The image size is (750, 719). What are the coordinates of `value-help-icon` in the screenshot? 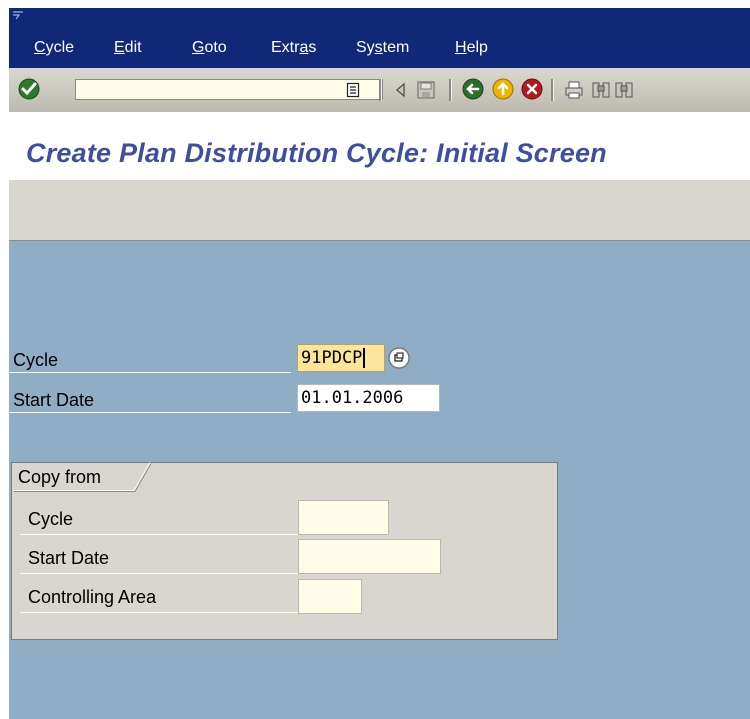 It's located at (399, 358).